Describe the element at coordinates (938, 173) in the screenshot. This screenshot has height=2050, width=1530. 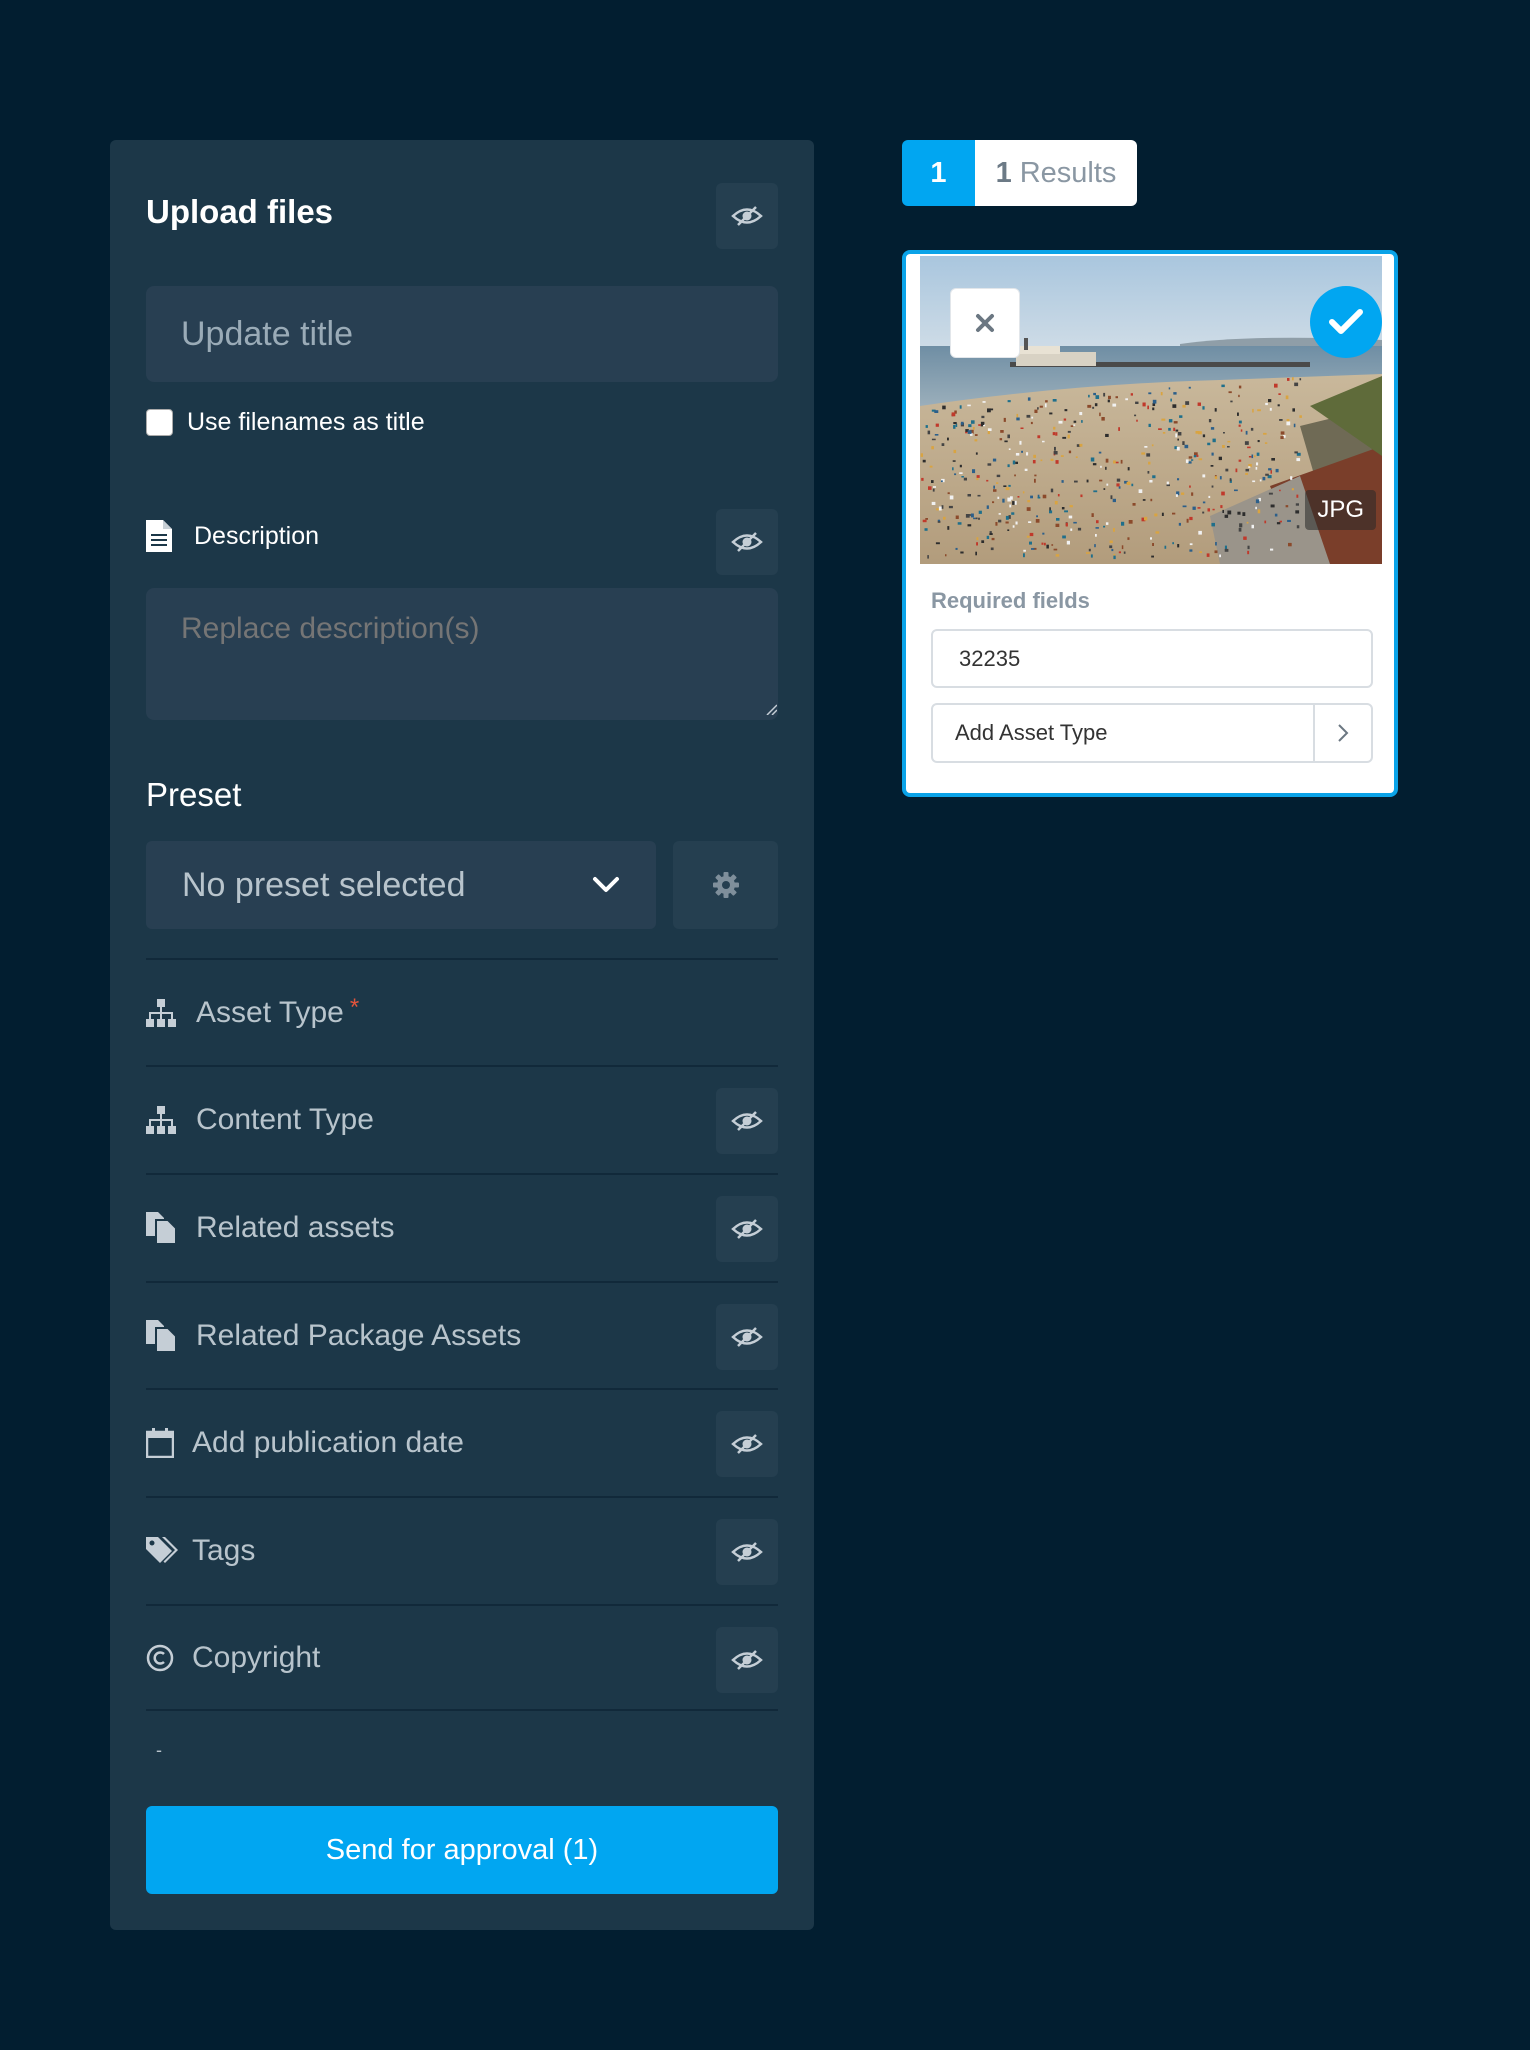
I see `page-number-button: 1` at that location.